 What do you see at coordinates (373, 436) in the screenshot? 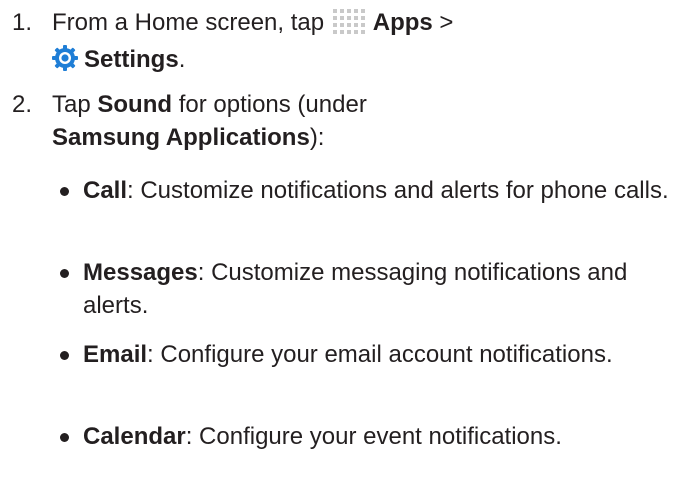
I see `item-desc: : Configure your event notifications.` at bounding box center [373, 436].